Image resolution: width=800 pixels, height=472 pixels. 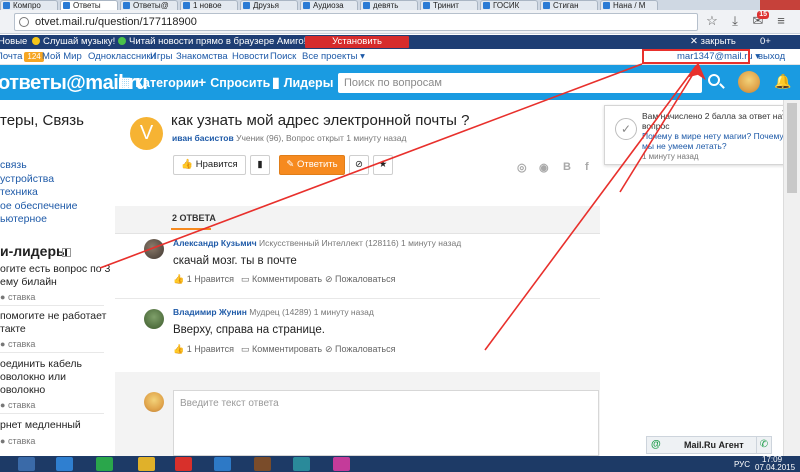 I want to click on toolbar-close-link: ✕ закрыть, so click(x=713, y=42).